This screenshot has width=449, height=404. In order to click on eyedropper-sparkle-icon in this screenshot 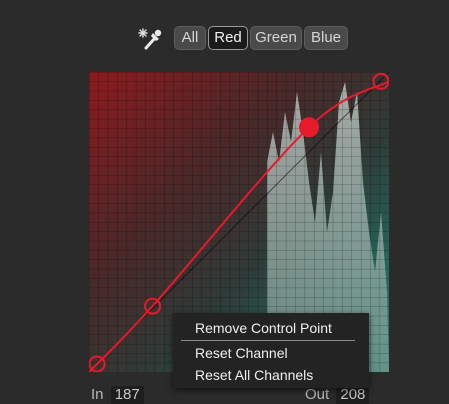, I will do `click(150, 38)`.